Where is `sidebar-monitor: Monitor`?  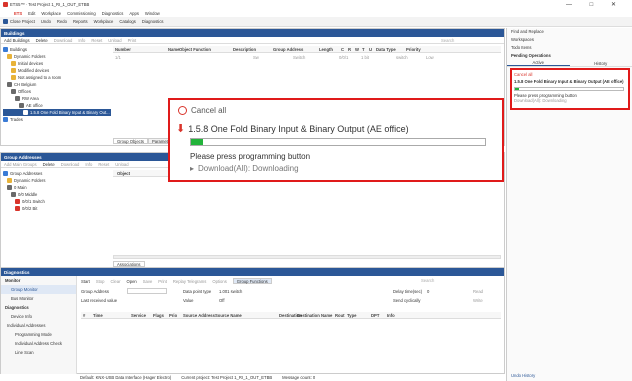
sidebar-monitor: Monitor is located at coordinates (38, 280).